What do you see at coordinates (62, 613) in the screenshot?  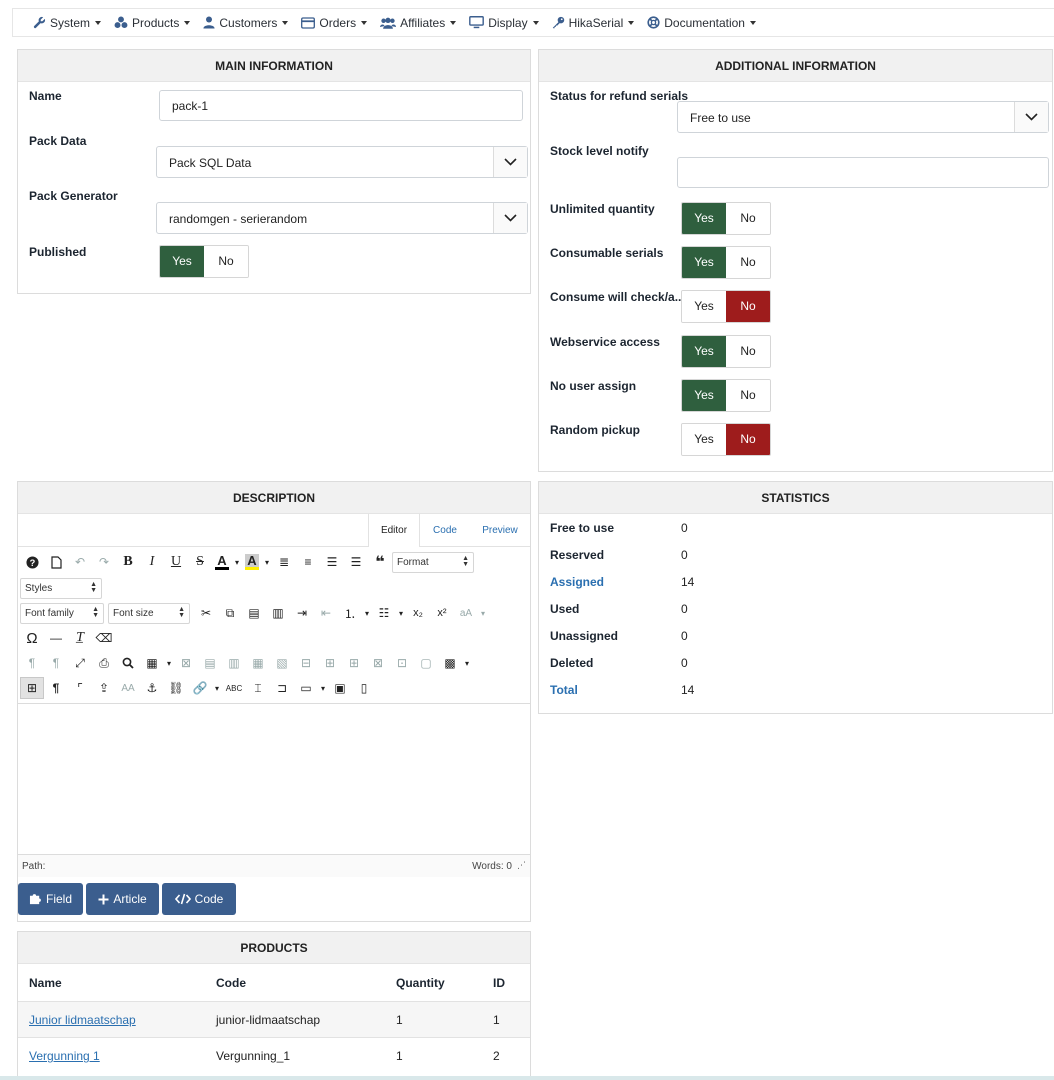 I see `font-family-select: Font family ▲ ▼` at bounding box center [62, 613].